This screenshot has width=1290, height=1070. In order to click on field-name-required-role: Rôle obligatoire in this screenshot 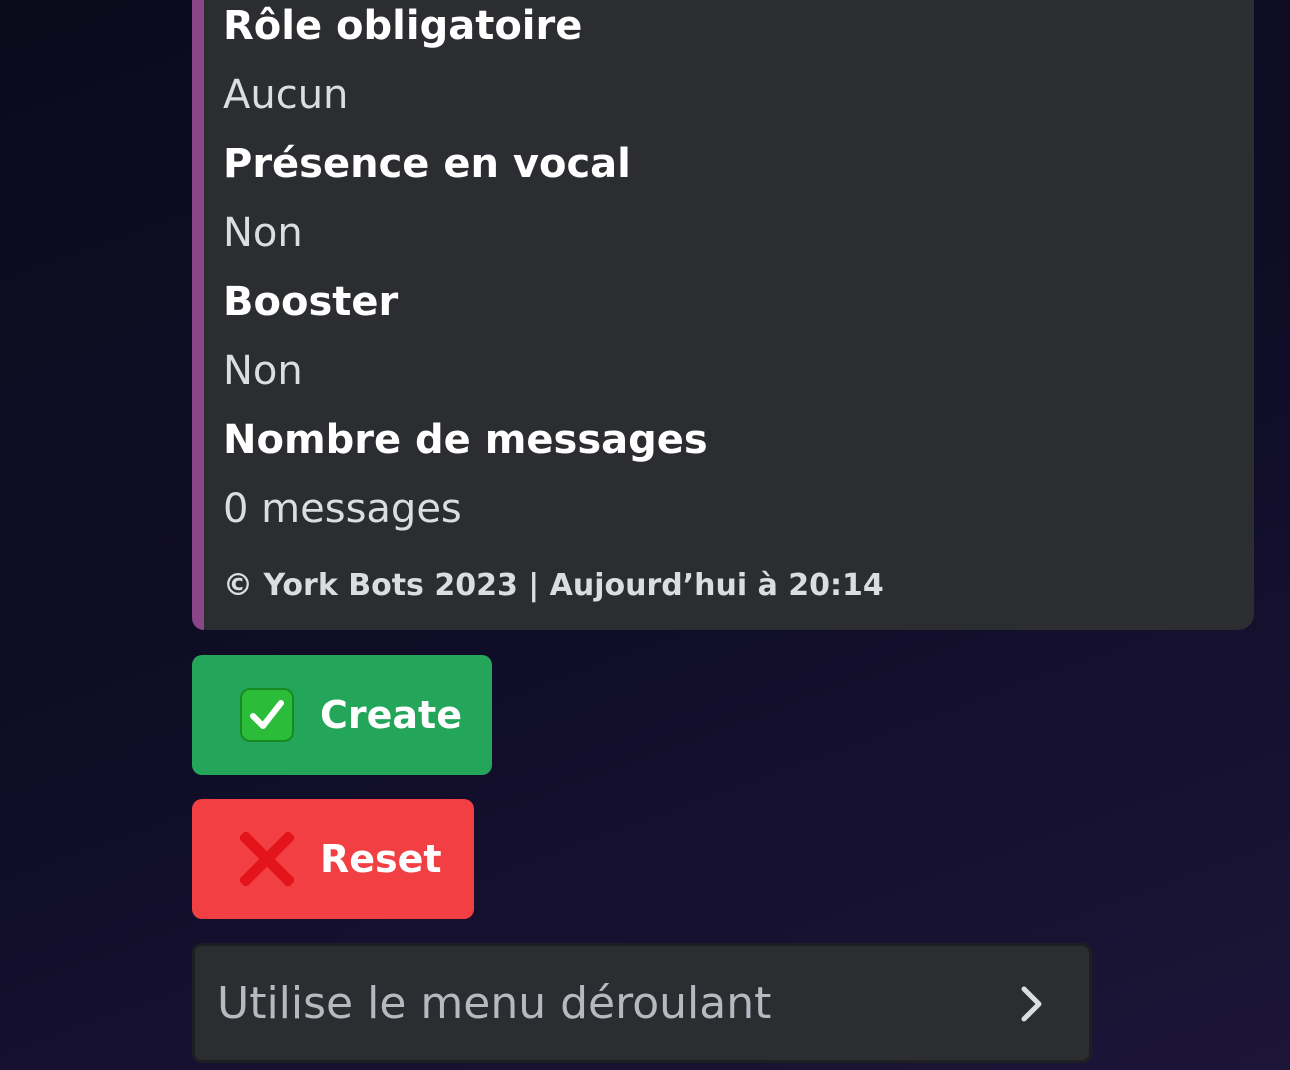, I will do `click(403, 26)`.